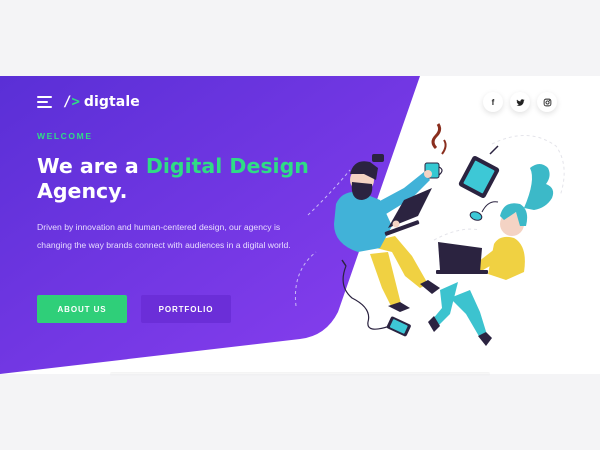 This screenshot has width=600, height=450. Describe the element at coordinates (398, 326) in the screenshot. I see `phone-graphic` at that location.